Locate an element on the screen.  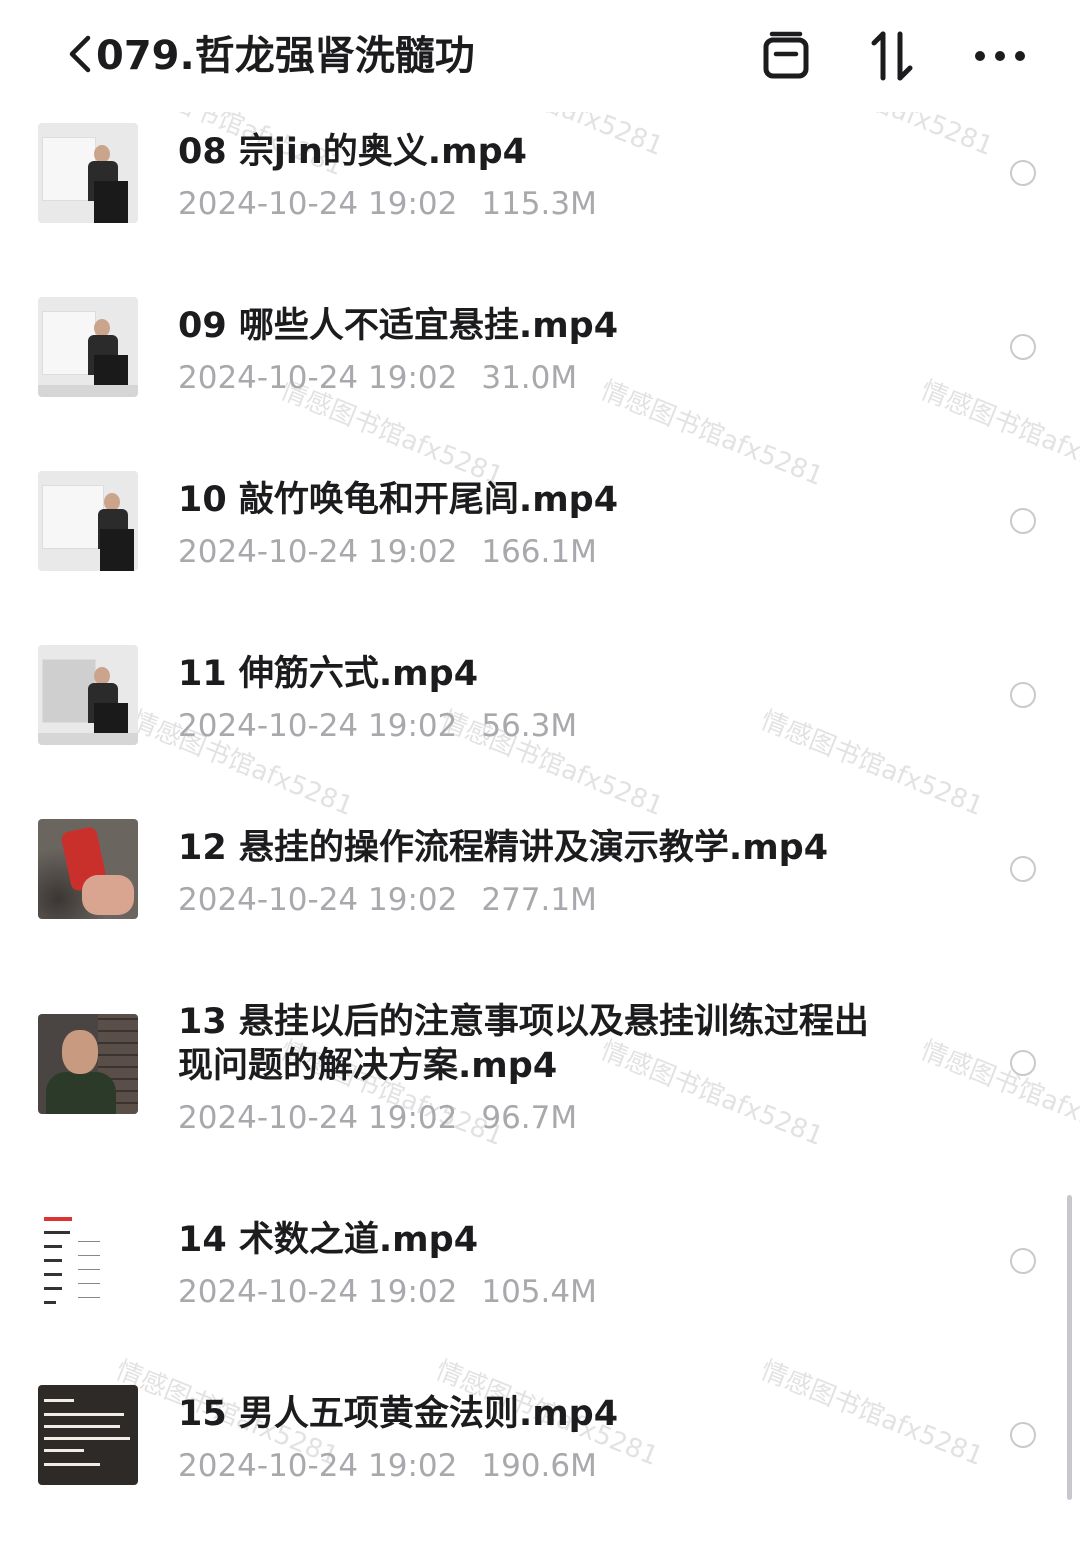
list-item: 15 男人五项黄金法则.mp4 2024-10-24 19:02 190.6M is located at coordinates (540, 1461).